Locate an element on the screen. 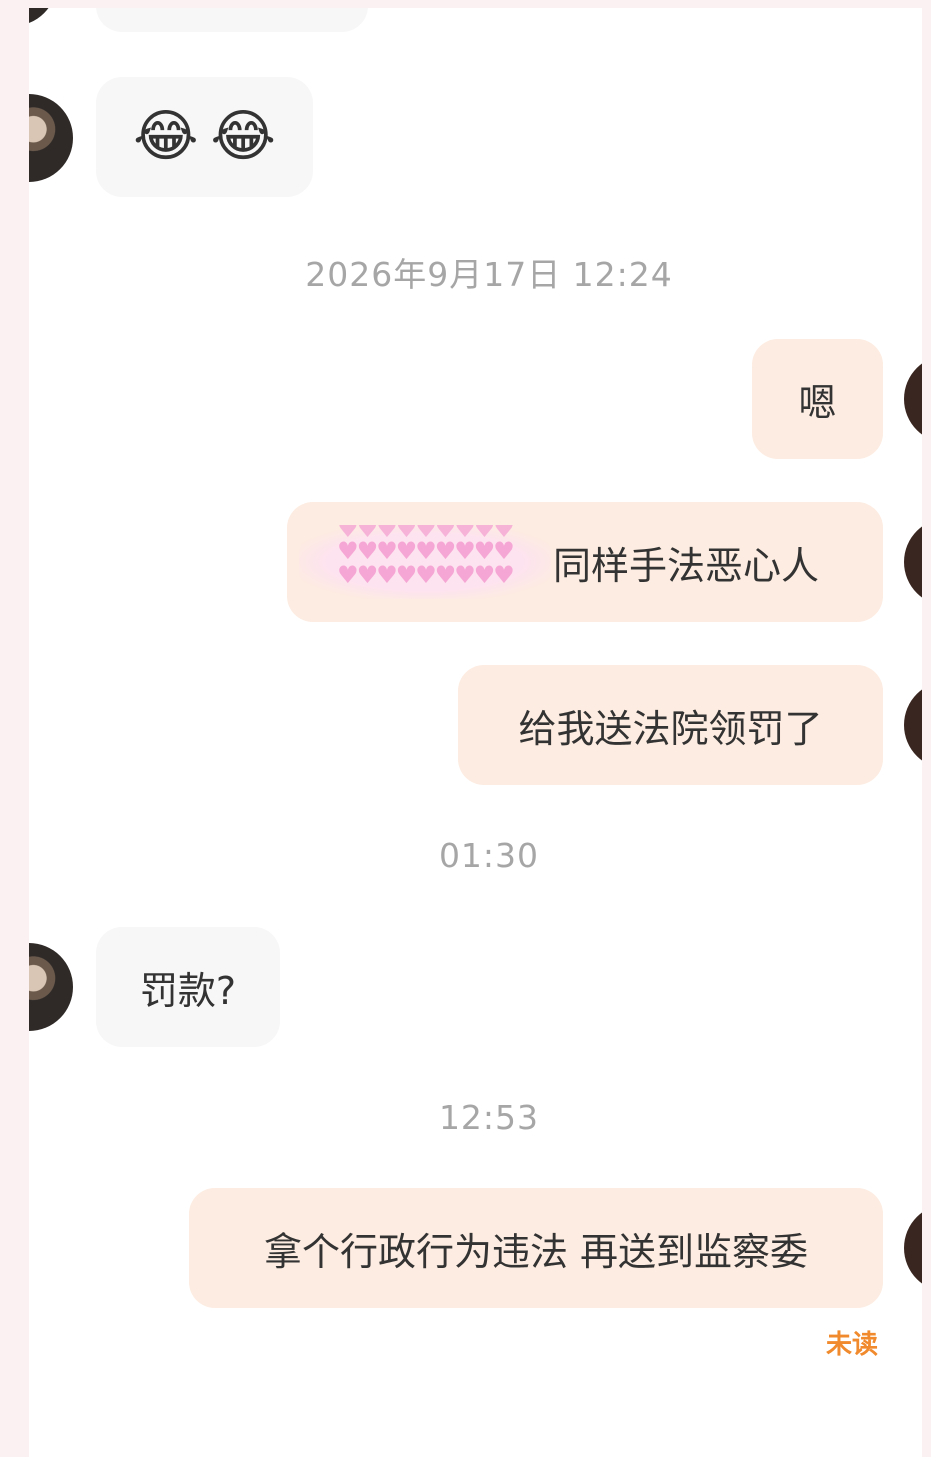 The width and height of the screenshot is (931, 1457). message-bubble-incoming: 罚款? is located at coordinates (188, 987).